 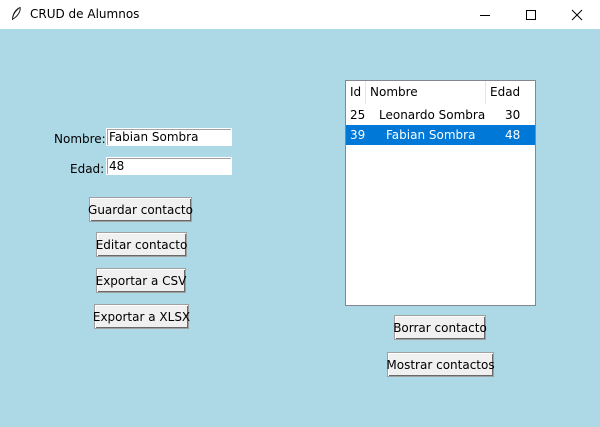 I want to click on guardar-contacto-button: Guardar contacto, so click(x=140, y=209).